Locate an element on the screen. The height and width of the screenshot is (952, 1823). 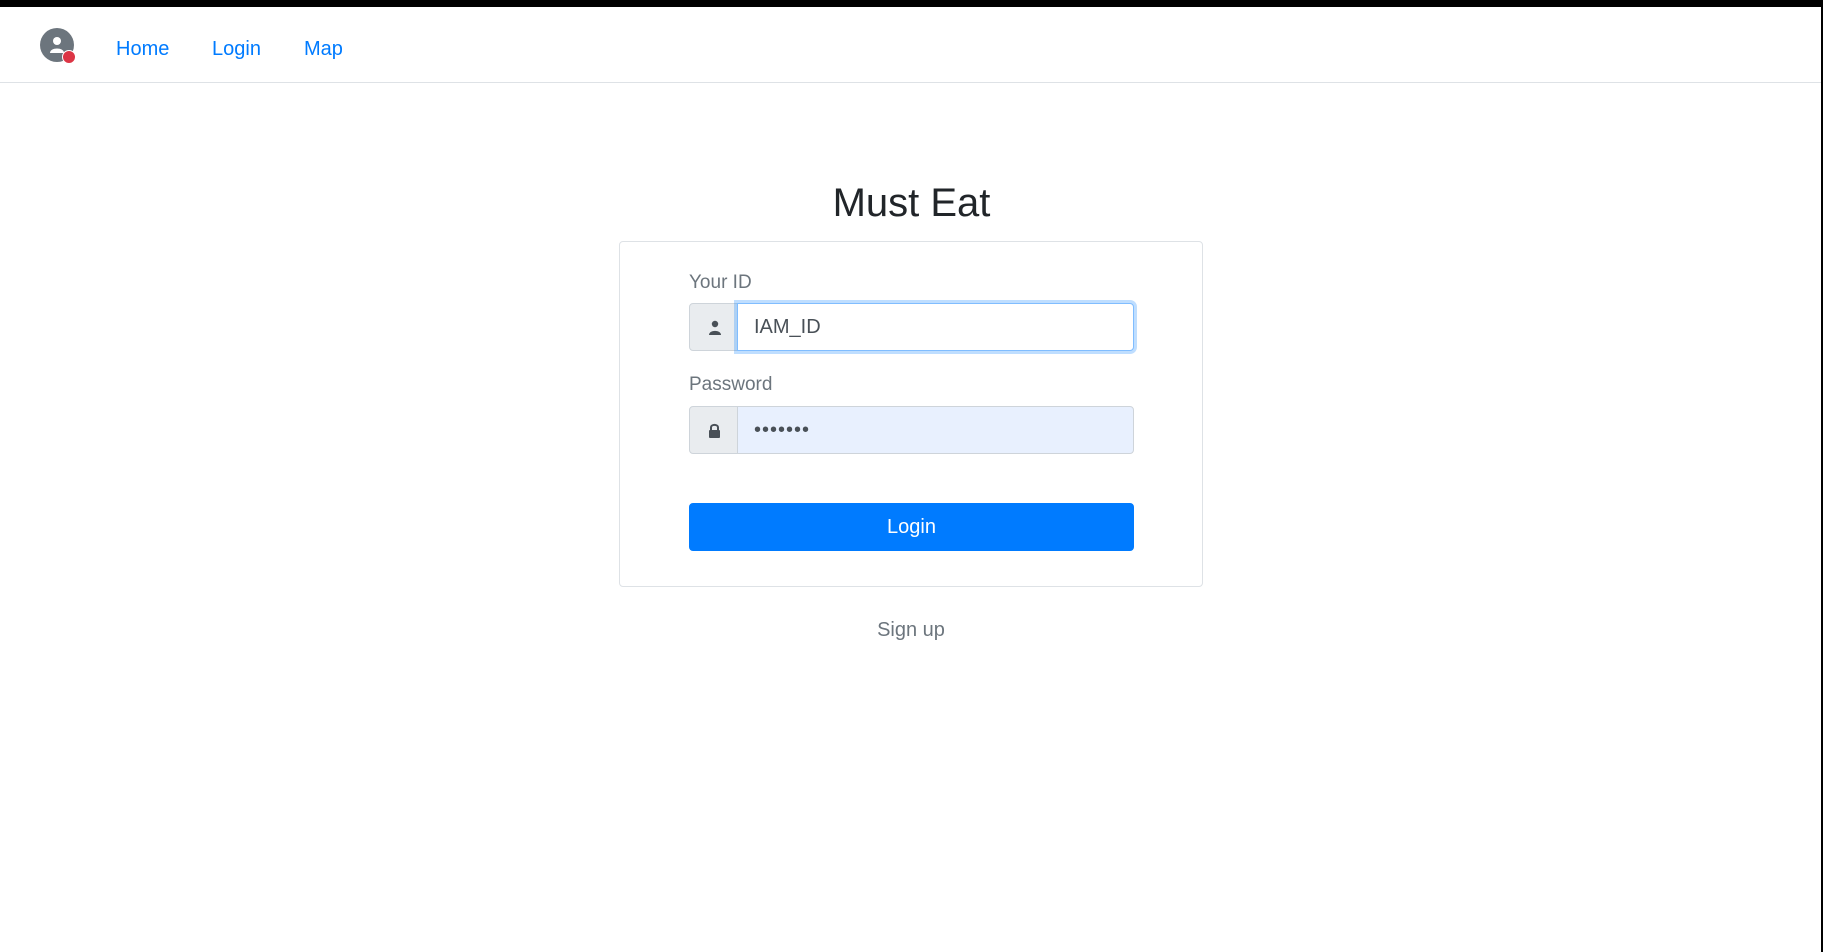
password-input-group is located at coordinates (911, 430).